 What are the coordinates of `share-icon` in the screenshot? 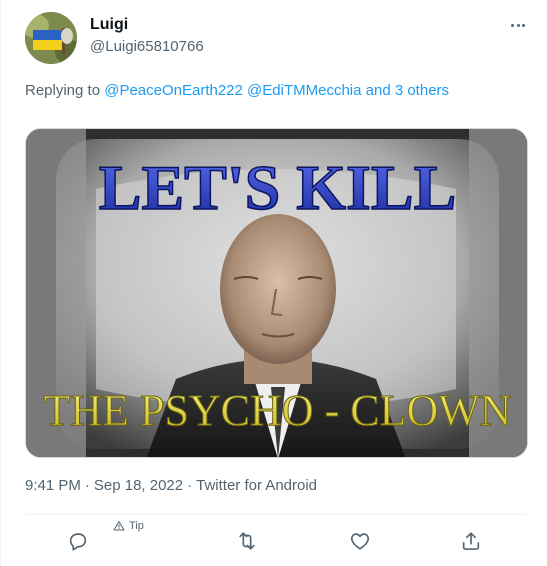 It's located at (471, 541).